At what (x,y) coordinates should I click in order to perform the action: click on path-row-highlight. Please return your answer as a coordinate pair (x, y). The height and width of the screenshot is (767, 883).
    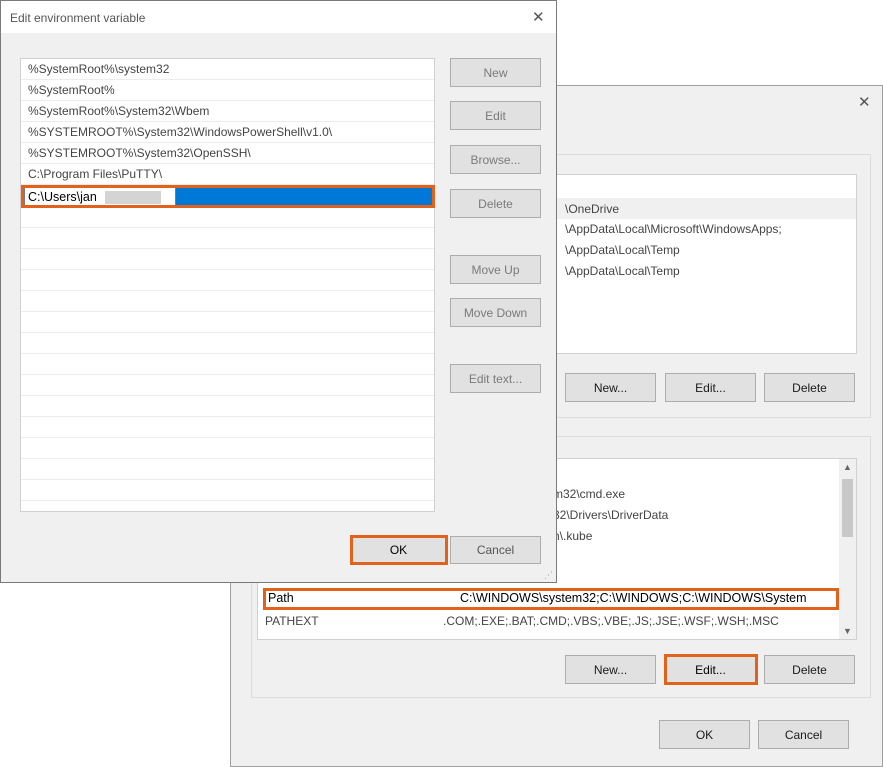
    Looking at the image, I should click on (551, 599).